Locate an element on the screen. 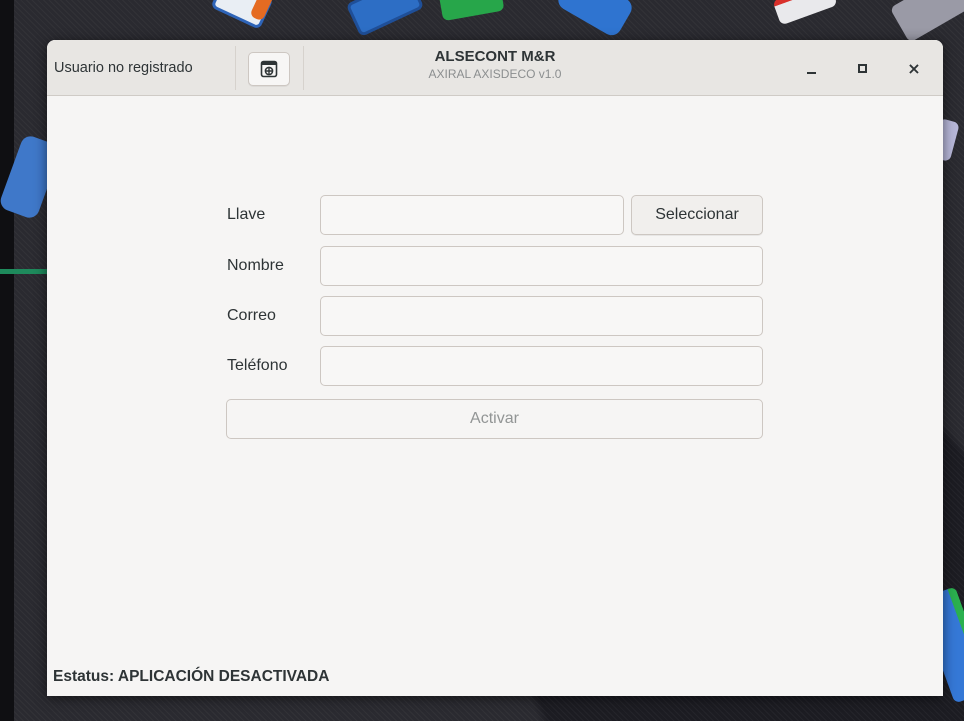 The width and height of the screenshot is (964, 721). nombre-input is located at coordinates (541, 266).